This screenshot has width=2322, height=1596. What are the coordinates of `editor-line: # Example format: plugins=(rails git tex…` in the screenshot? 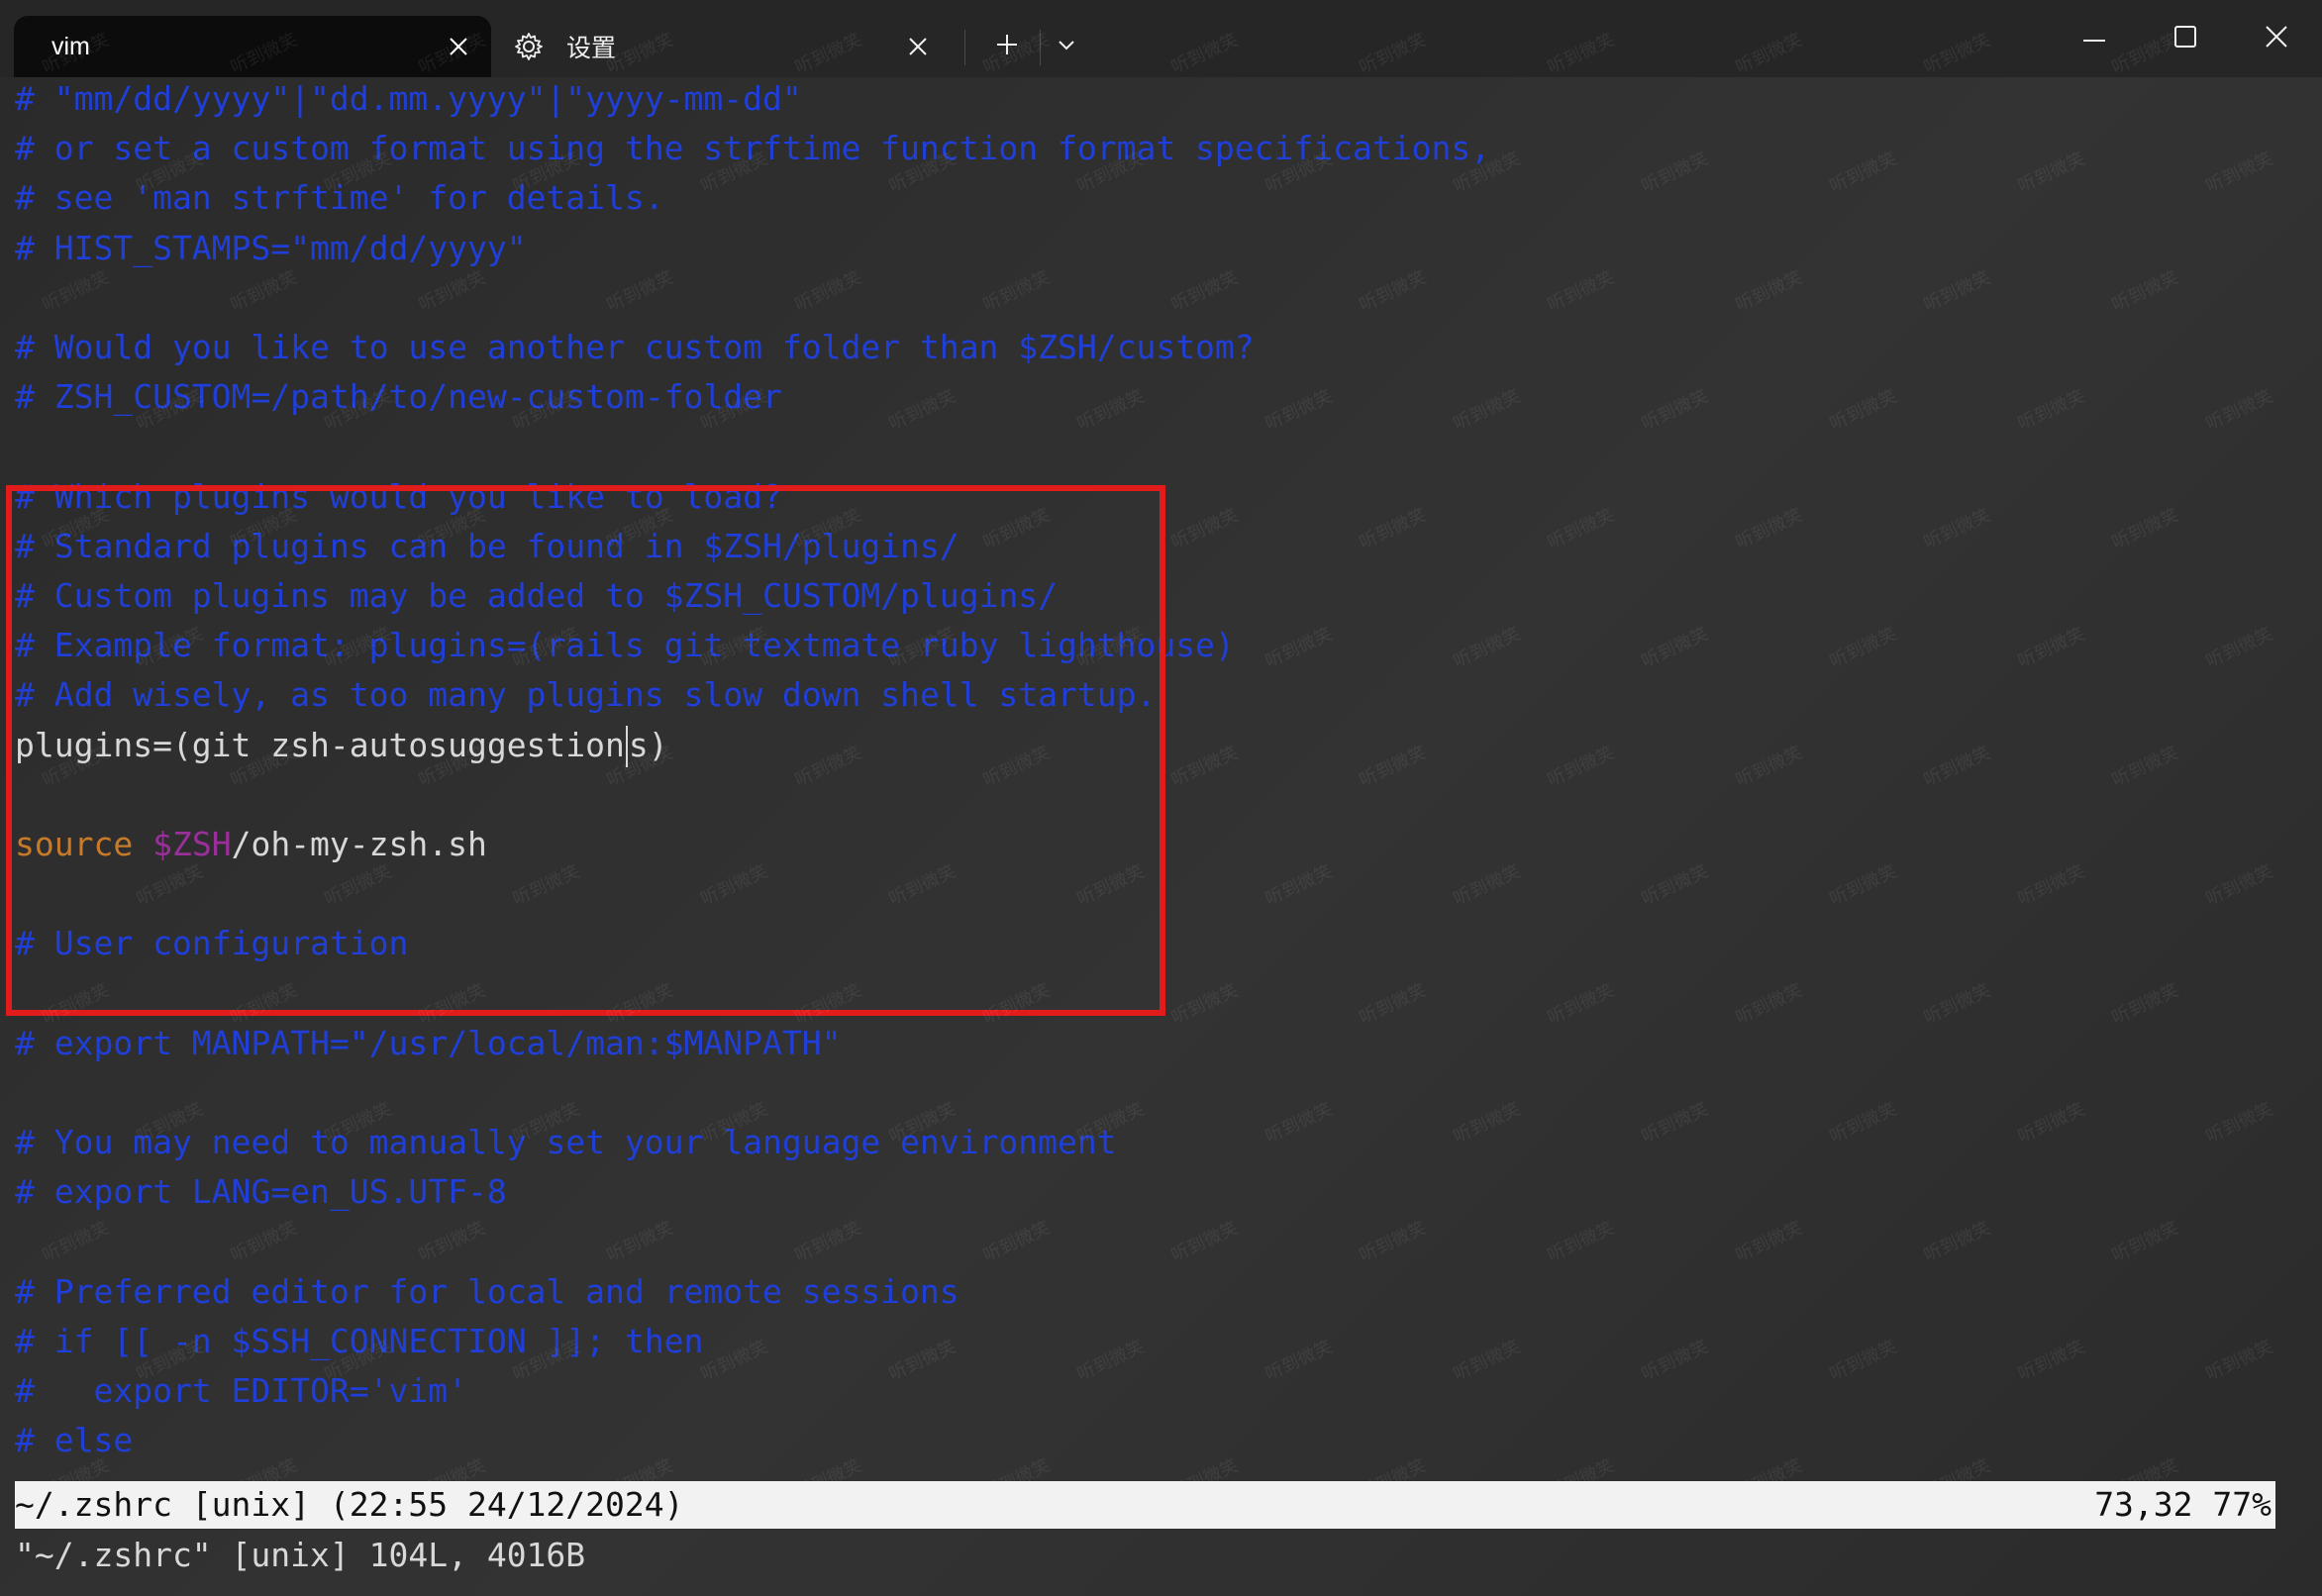 It's located at (625, 645).